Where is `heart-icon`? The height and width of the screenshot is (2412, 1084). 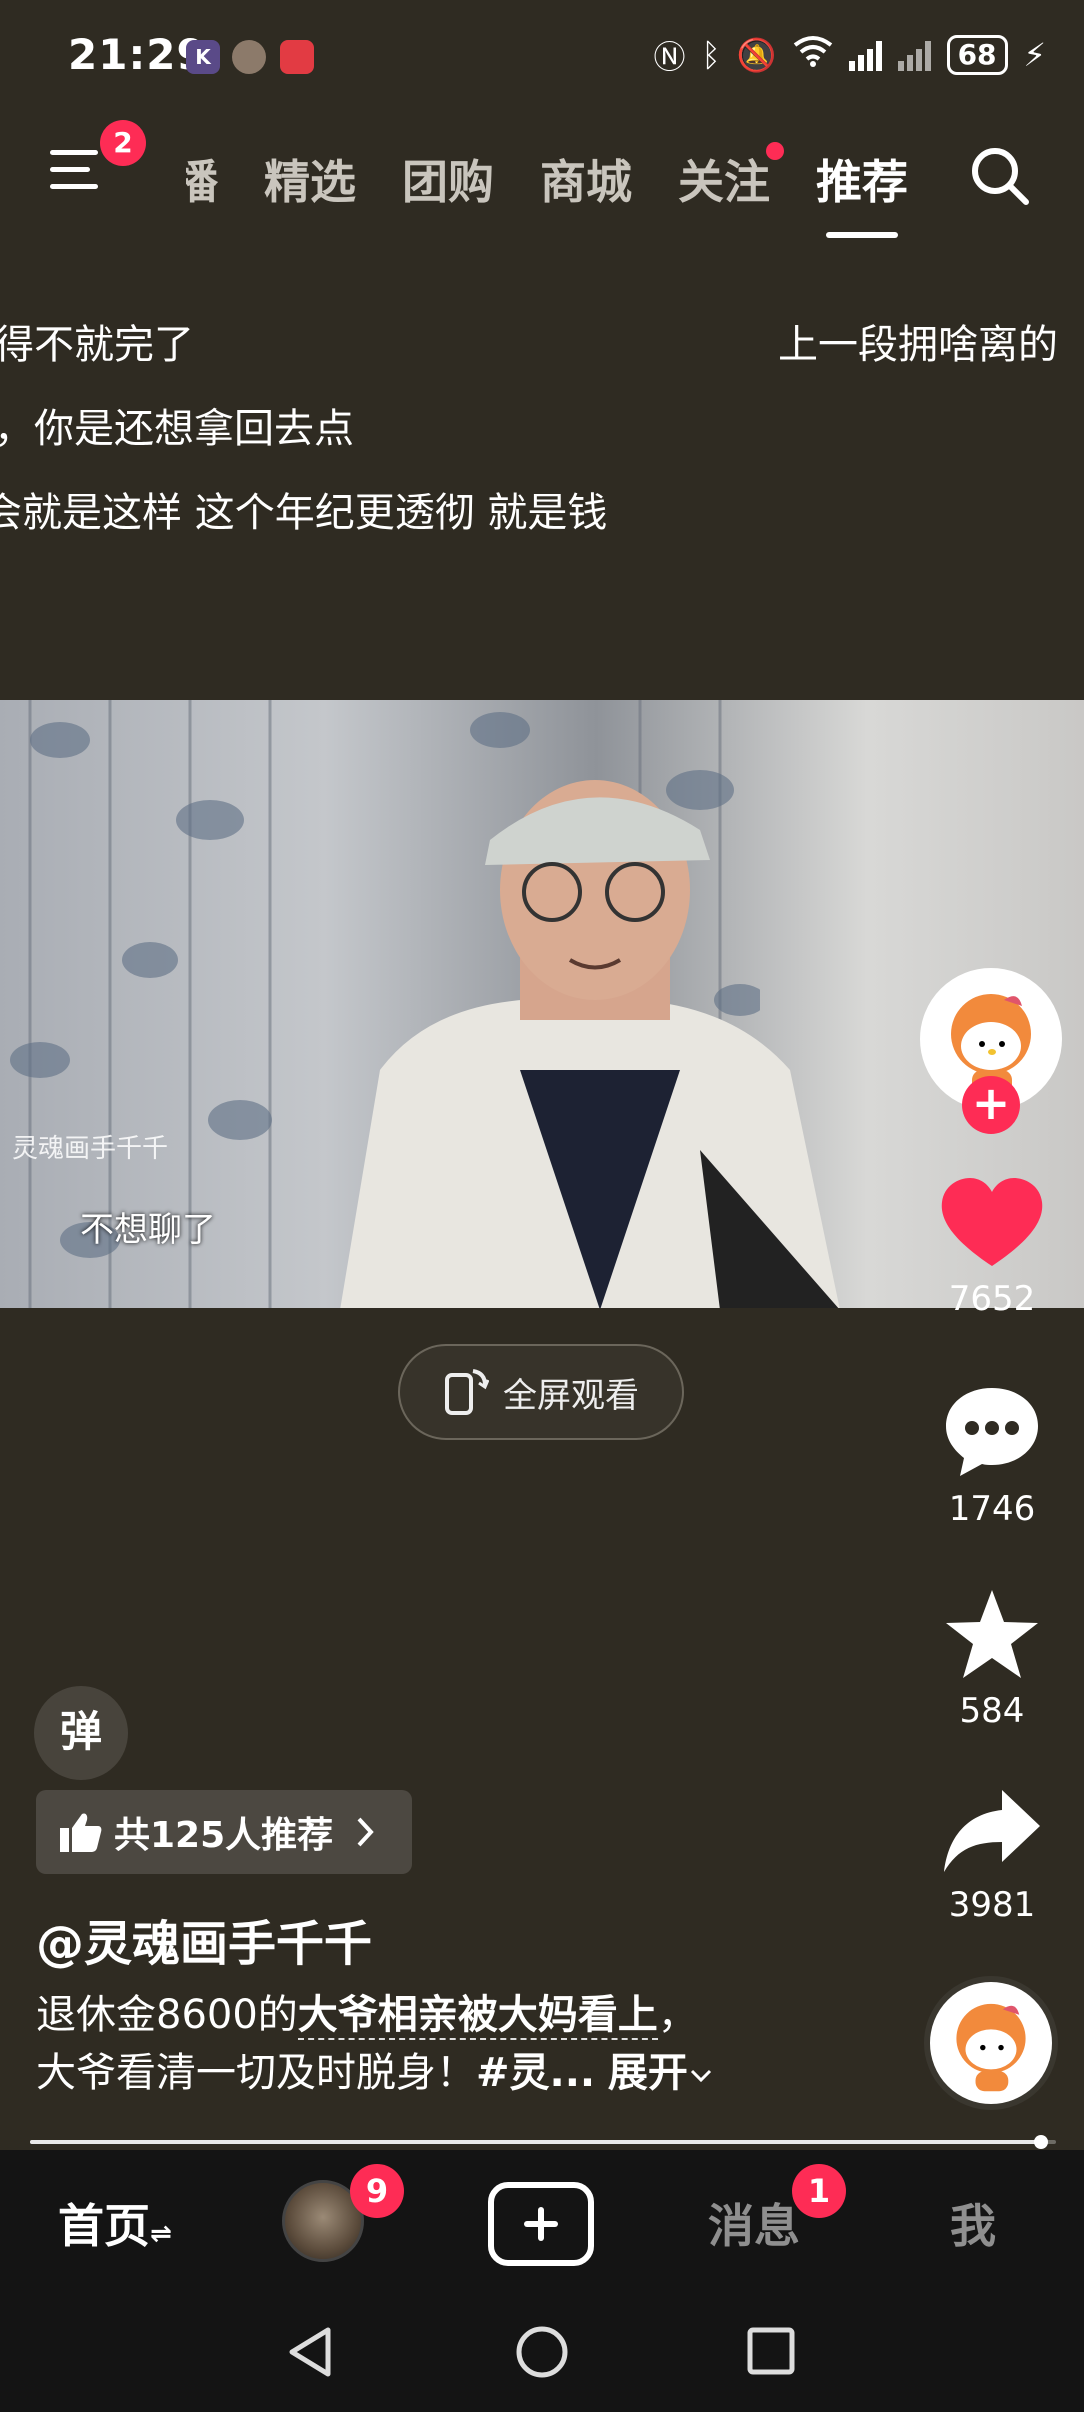 heart-icon is located at coordinates (992, 1222).